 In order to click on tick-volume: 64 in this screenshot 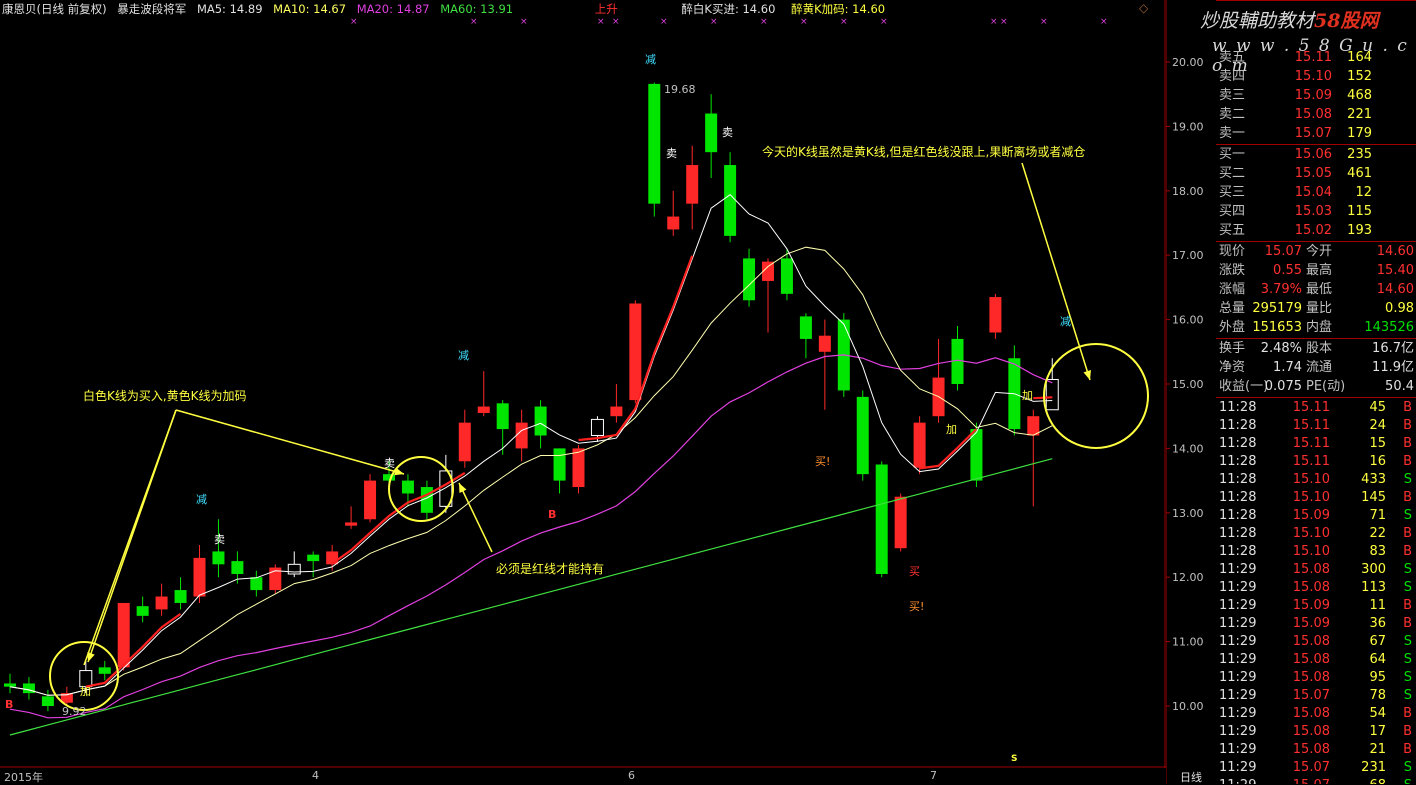, I will do `click(1377, 659)`.